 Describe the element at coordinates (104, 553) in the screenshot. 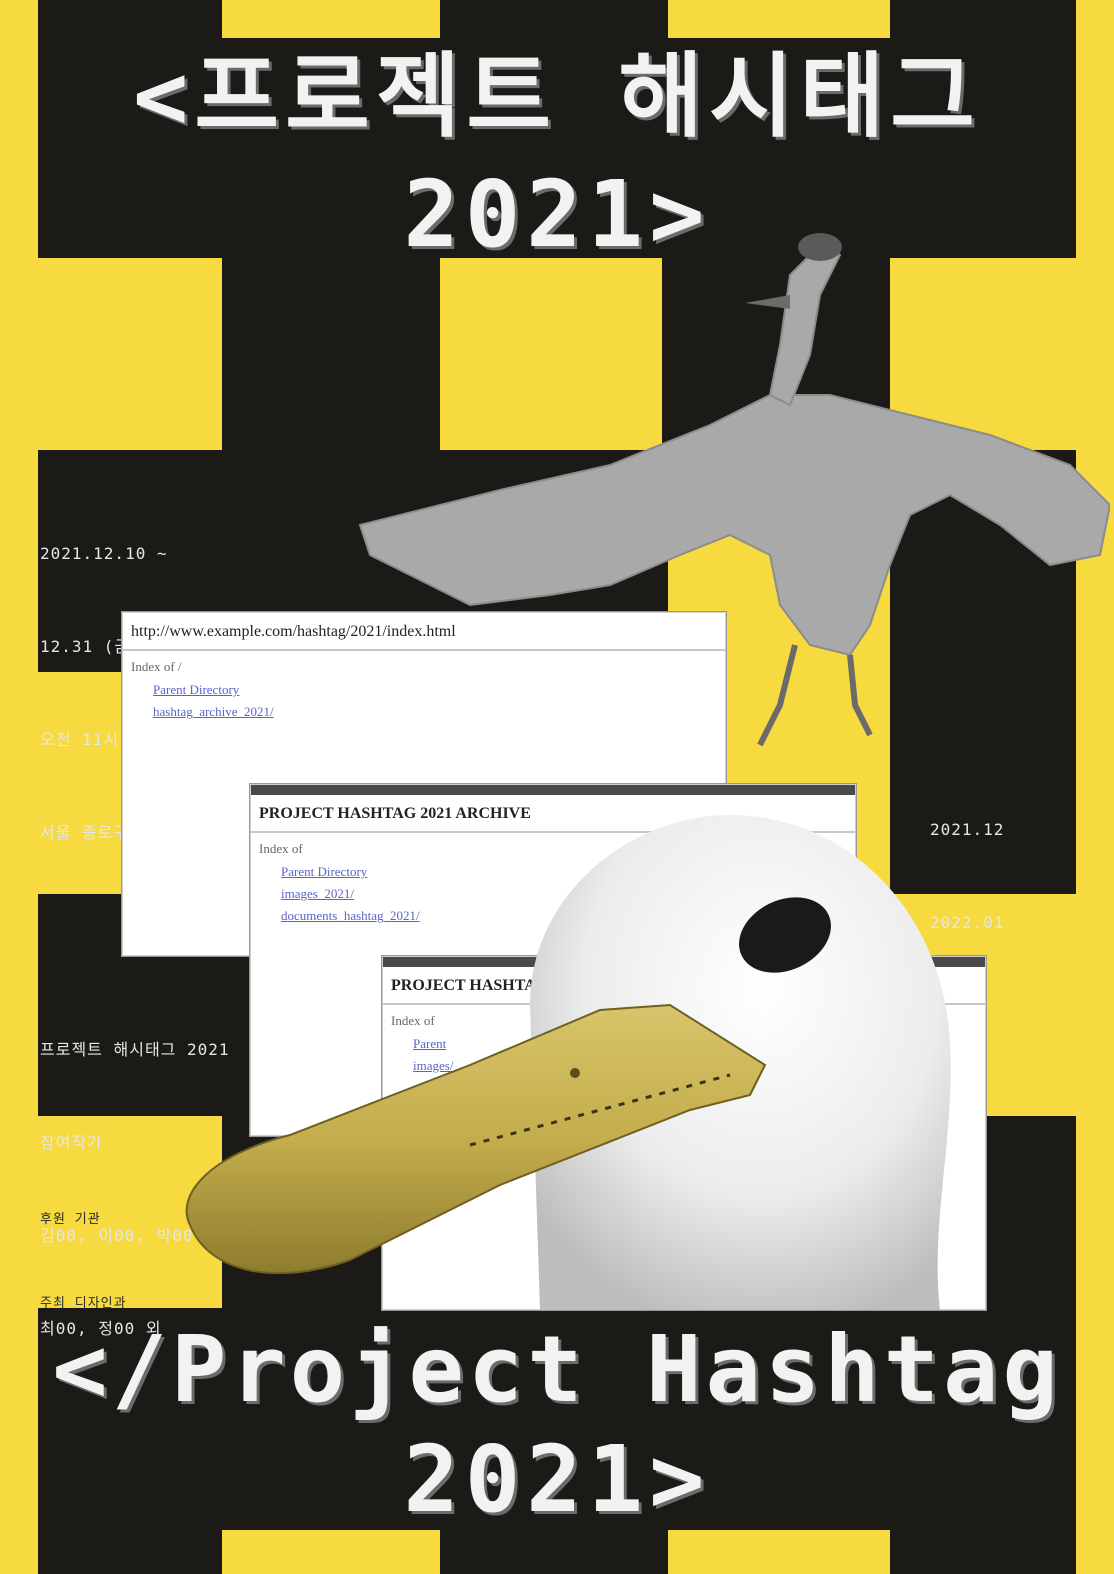

I see `info-line: 2021.12.10 ~` at that location.